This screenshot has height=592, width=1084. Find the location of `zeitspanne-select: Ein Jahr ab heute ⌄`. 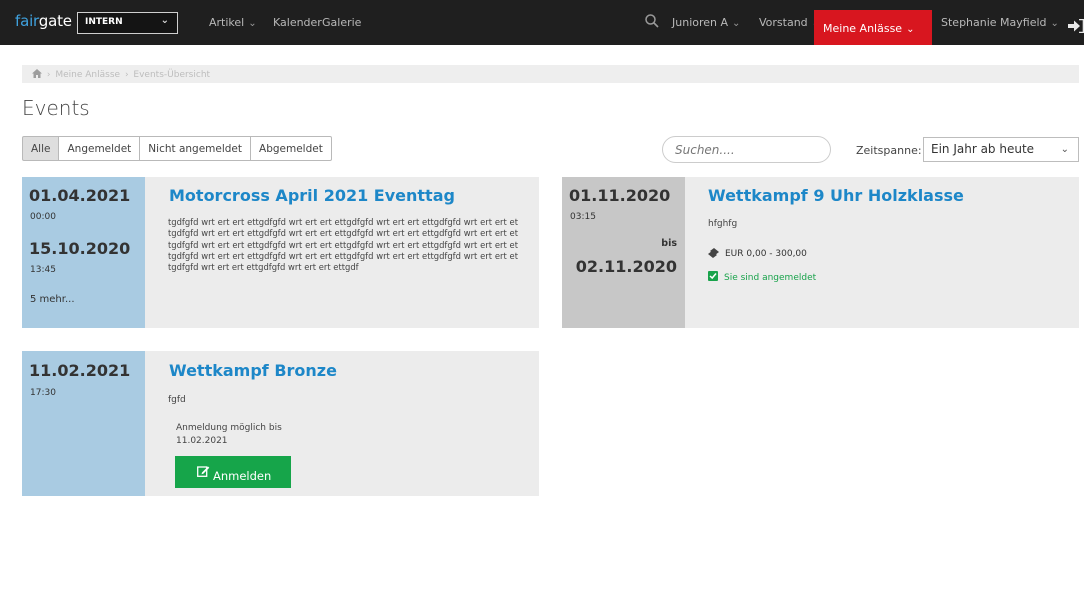

zeitspanne-select: Ein Jahr ab heute ⌄ is located at coordinates (1001, 149).